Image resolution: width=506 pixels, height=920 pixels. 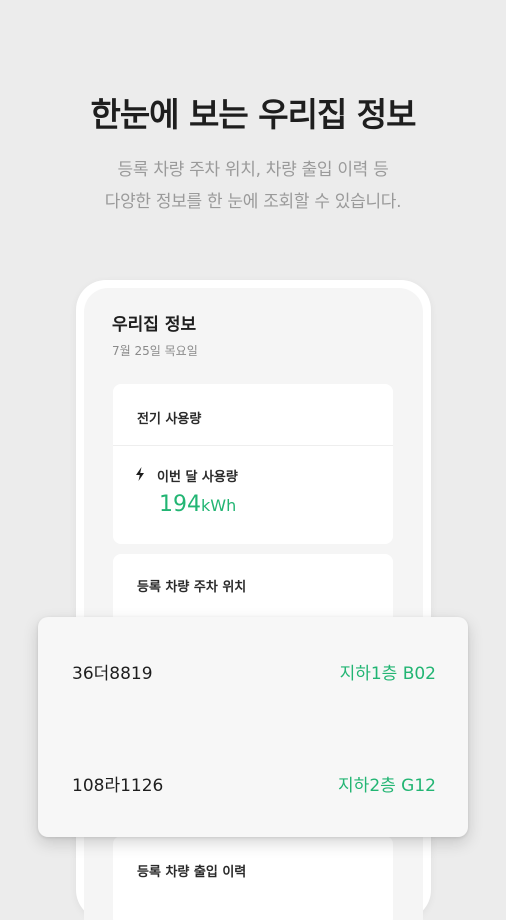 What do you see at coordinates (192, 587) in the screenshot?
I see `parking-card-title: 등록 차량 주차 위치` at bounding box center [192, 587].